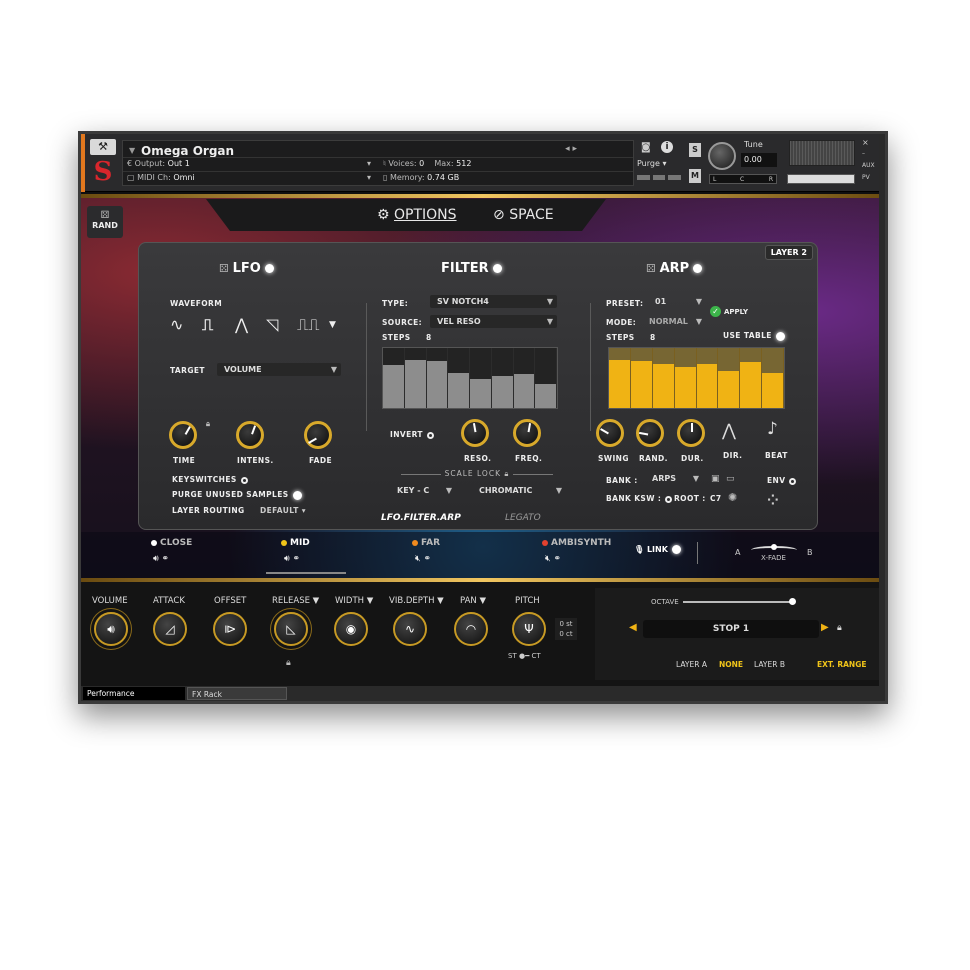 Image resolution: width=970 pixels, height=970 pixels. I want to click on wrench-icon: ⚒, so click(103, 147).